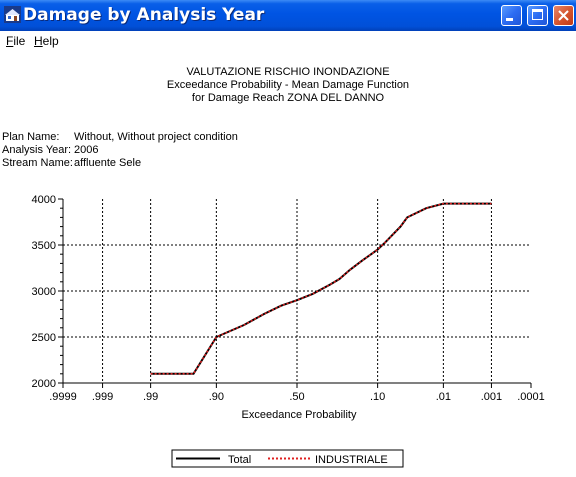  What do you see at coordinates (443, 397) in the screenshot?
I see `x-tick-label: .01` at bounding box center [443, 397].